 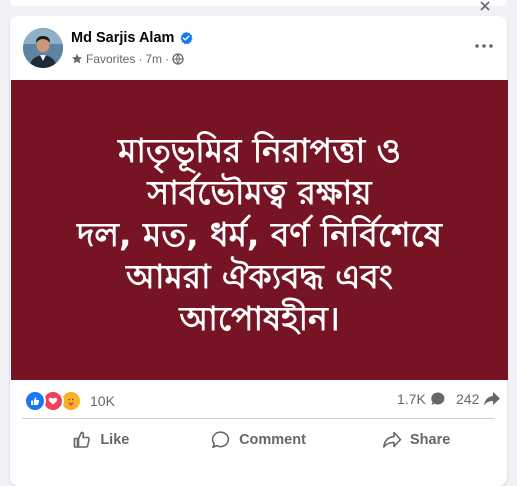 I want to click on shares-stat: 242, so click(x=478, y=399).